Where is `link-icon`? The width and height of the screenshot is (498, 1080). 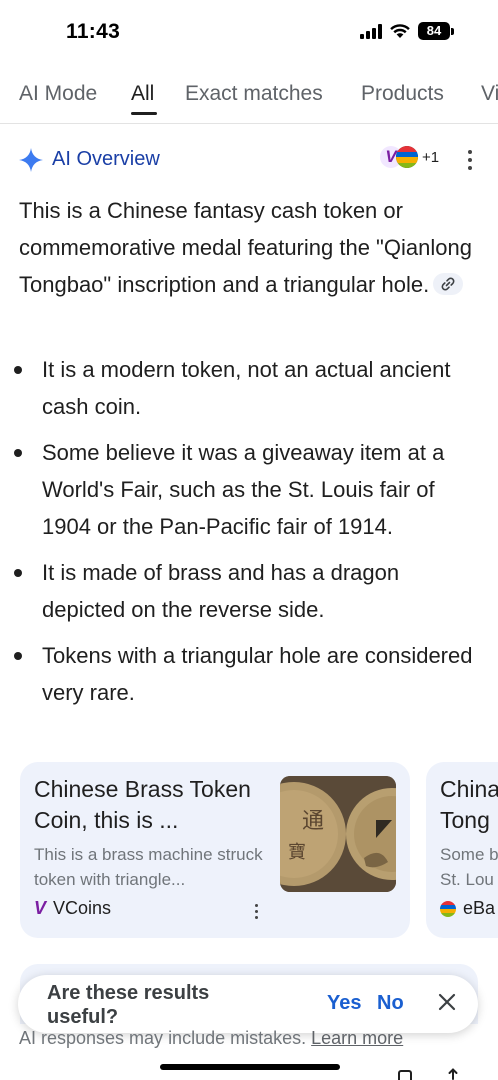
link-icon is located at coordinates (448, 284).